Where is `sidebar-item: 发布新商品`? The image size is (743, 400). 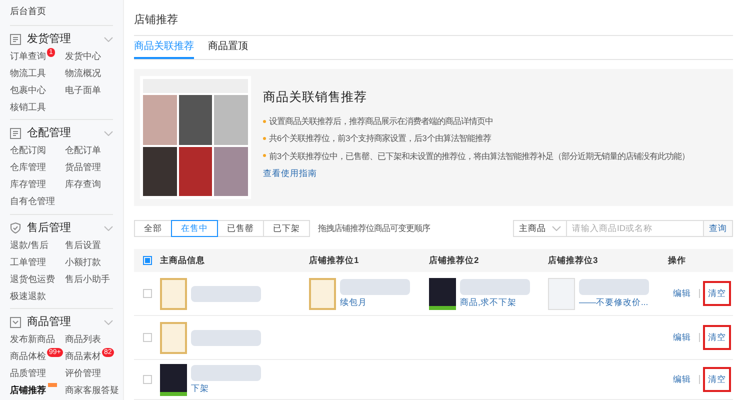 sidebar-item: 发布新商品 is located at coordinates (32, 339).